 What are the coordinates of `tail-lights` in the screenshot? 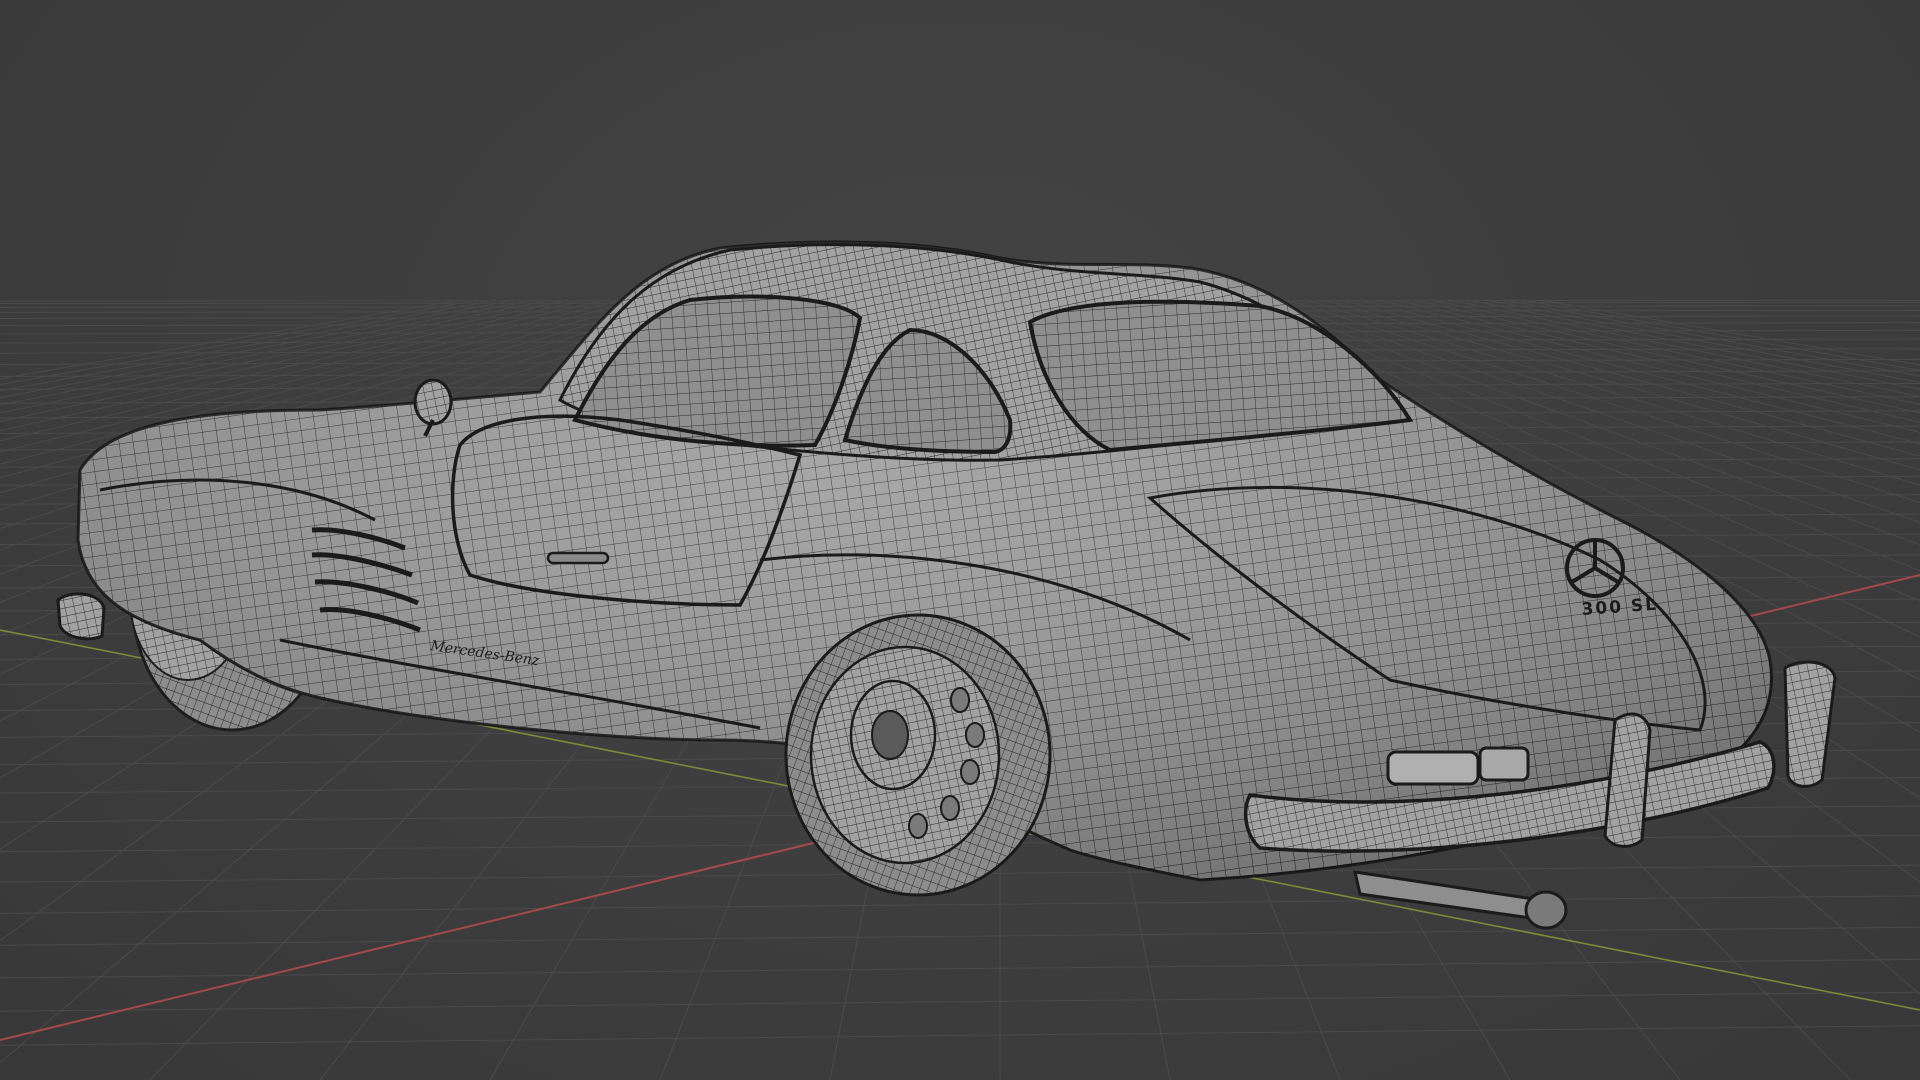 It's located at (1458, 766).